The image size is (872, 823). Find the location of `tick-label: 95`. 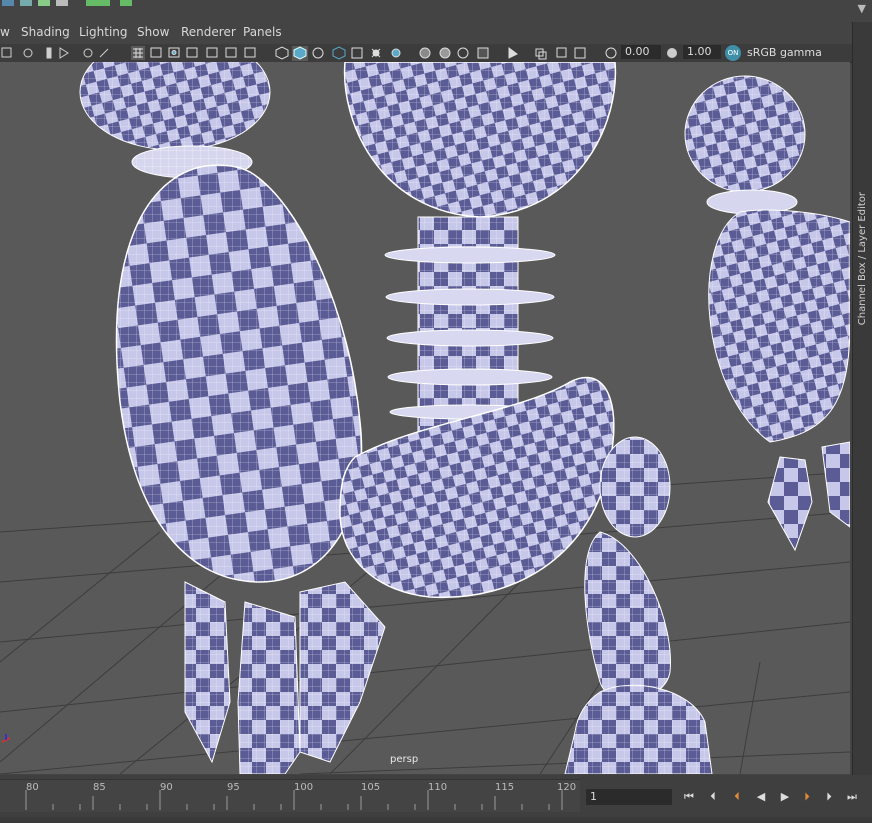

tick-label: 95 is located at coordinates (233, 787).